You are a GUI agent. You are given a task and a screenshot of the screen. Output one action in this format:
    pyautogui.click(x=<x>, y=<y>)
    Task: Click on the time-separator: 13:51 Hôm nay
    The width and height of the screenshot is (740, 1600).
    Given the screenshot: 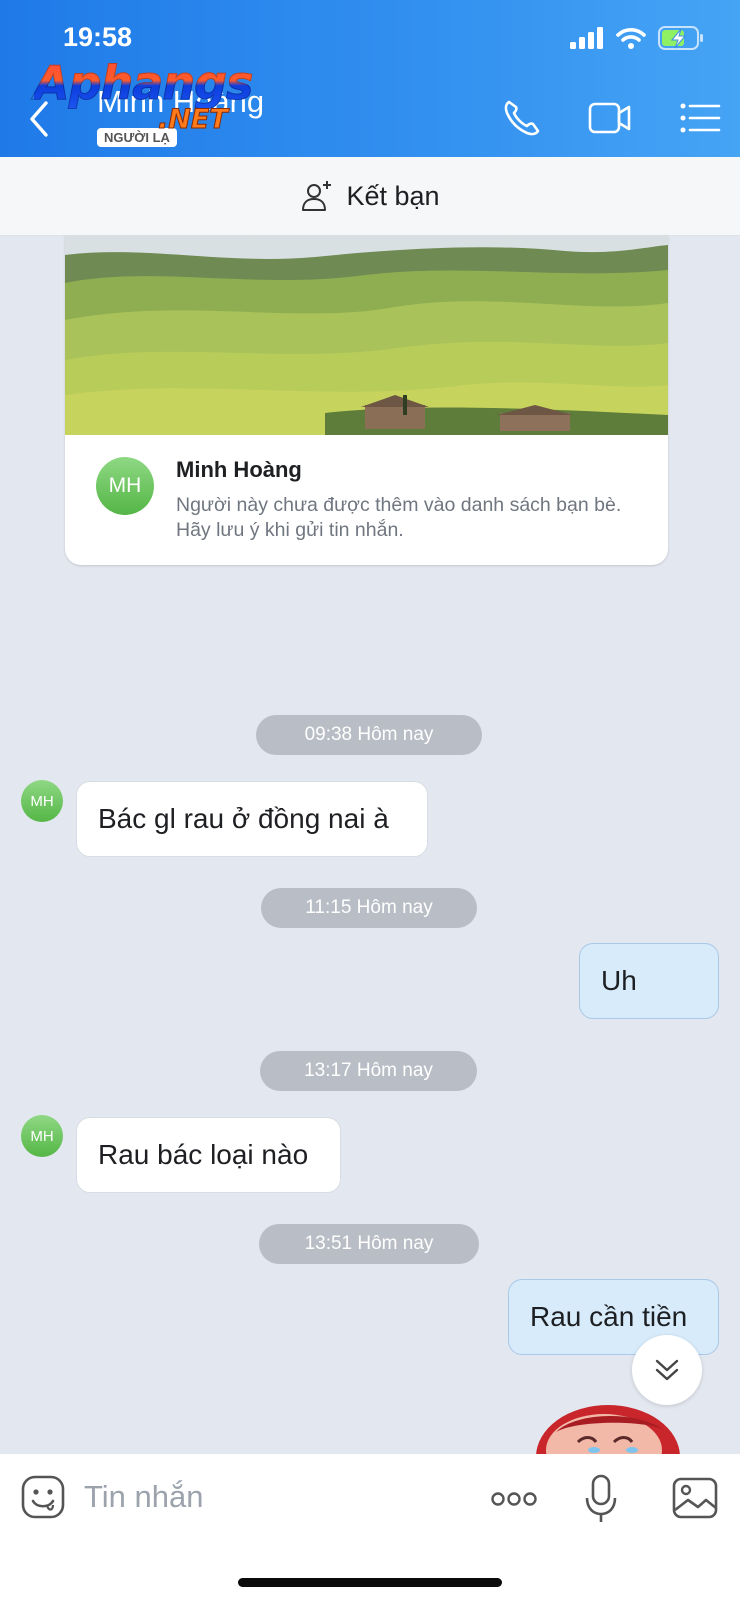 What is the action you would take?
    pyautogui.click(x=369, y=1244)
    